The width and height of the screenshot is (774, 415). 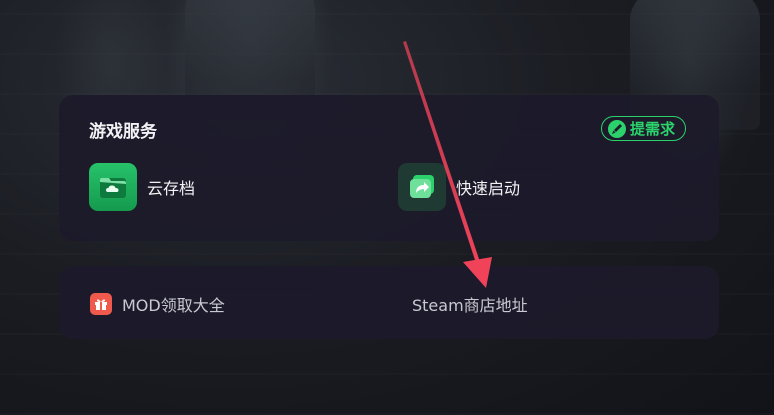 I want to click on quick-launch-label: 快速启动, so click(x=488, y=188).